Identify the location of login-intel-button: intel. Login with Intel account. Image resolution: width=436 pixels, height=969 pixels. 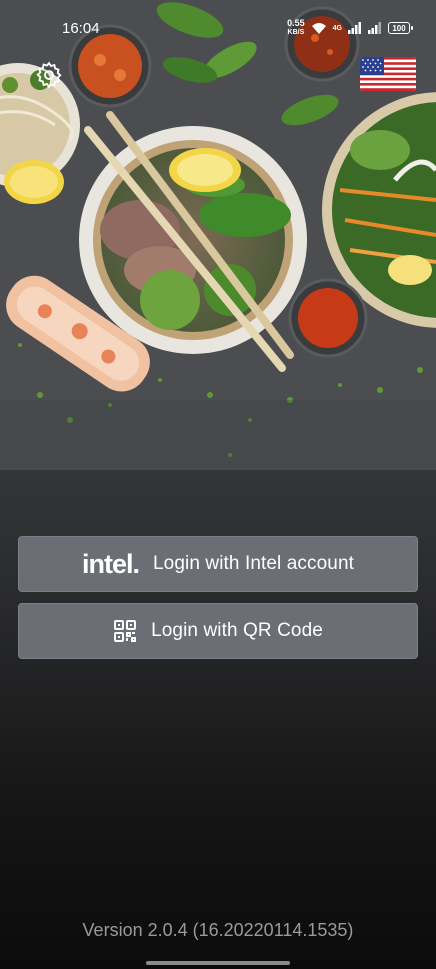
(218, 564).